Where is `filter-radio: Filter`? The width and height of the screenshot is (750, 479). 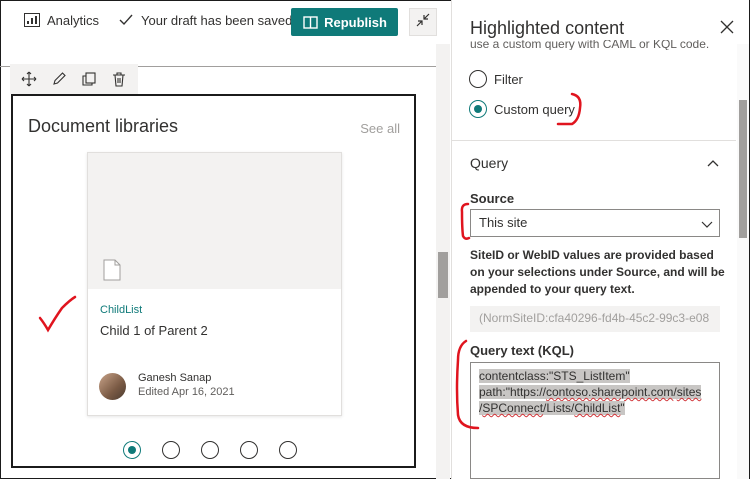 filter-radio: Filter is located at coordinates (496, 79).